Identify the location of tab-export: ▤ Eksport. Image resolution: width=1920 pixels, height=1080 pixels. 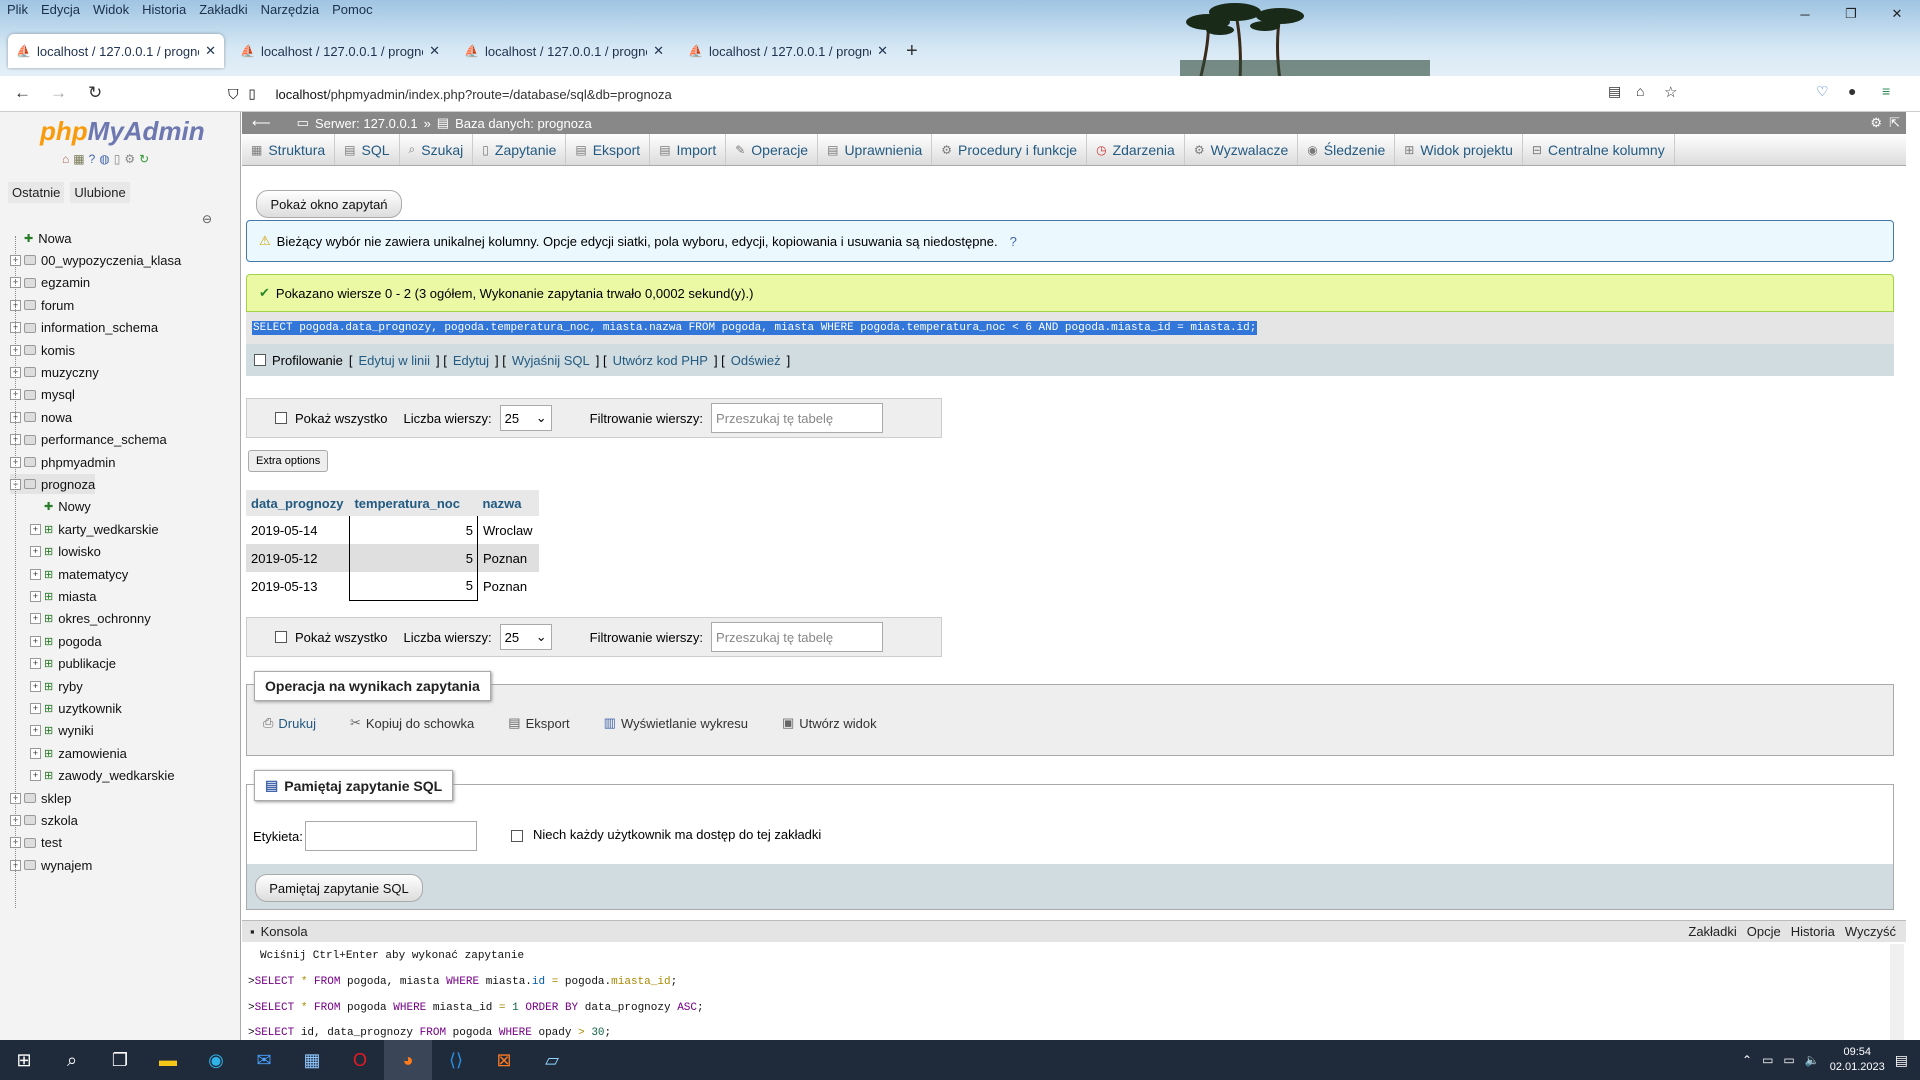
(608, 149).